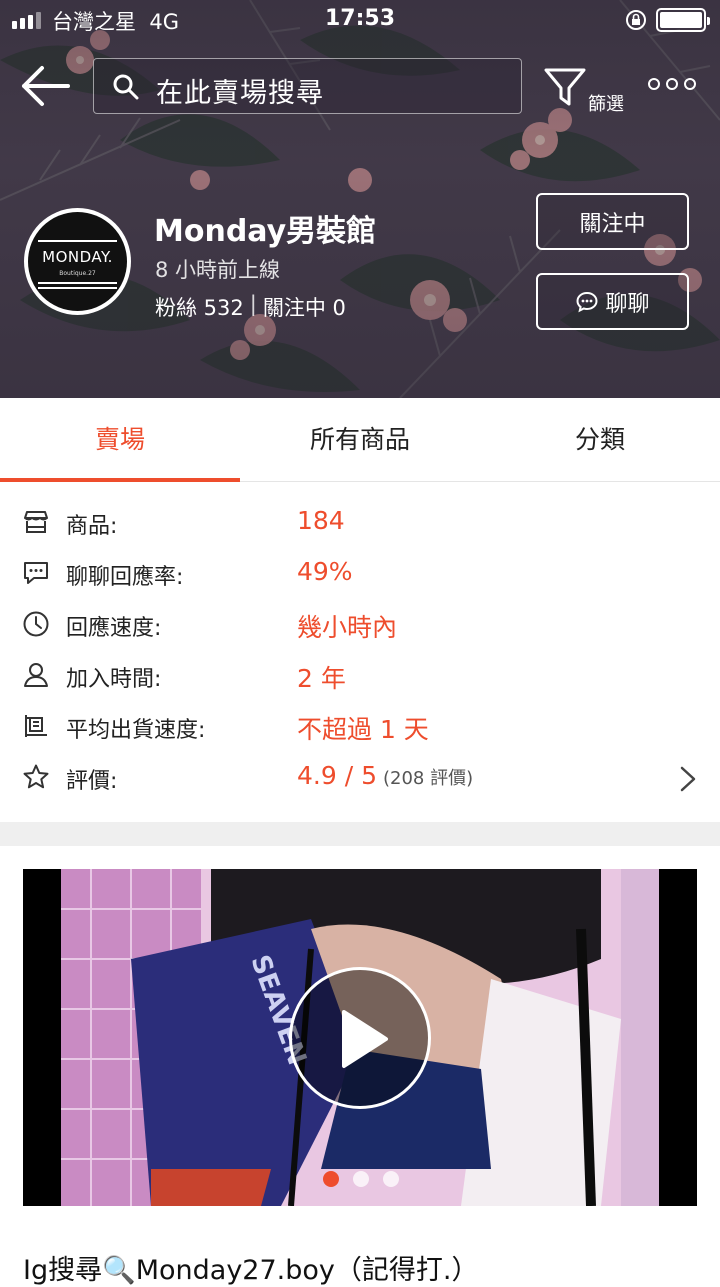 Image resolution: width=720 pixels, height=1287 pixels. What do you see at coordinates (36, 675) in the screenshot?
I see `user-icon` at bounding box center [36, 675].